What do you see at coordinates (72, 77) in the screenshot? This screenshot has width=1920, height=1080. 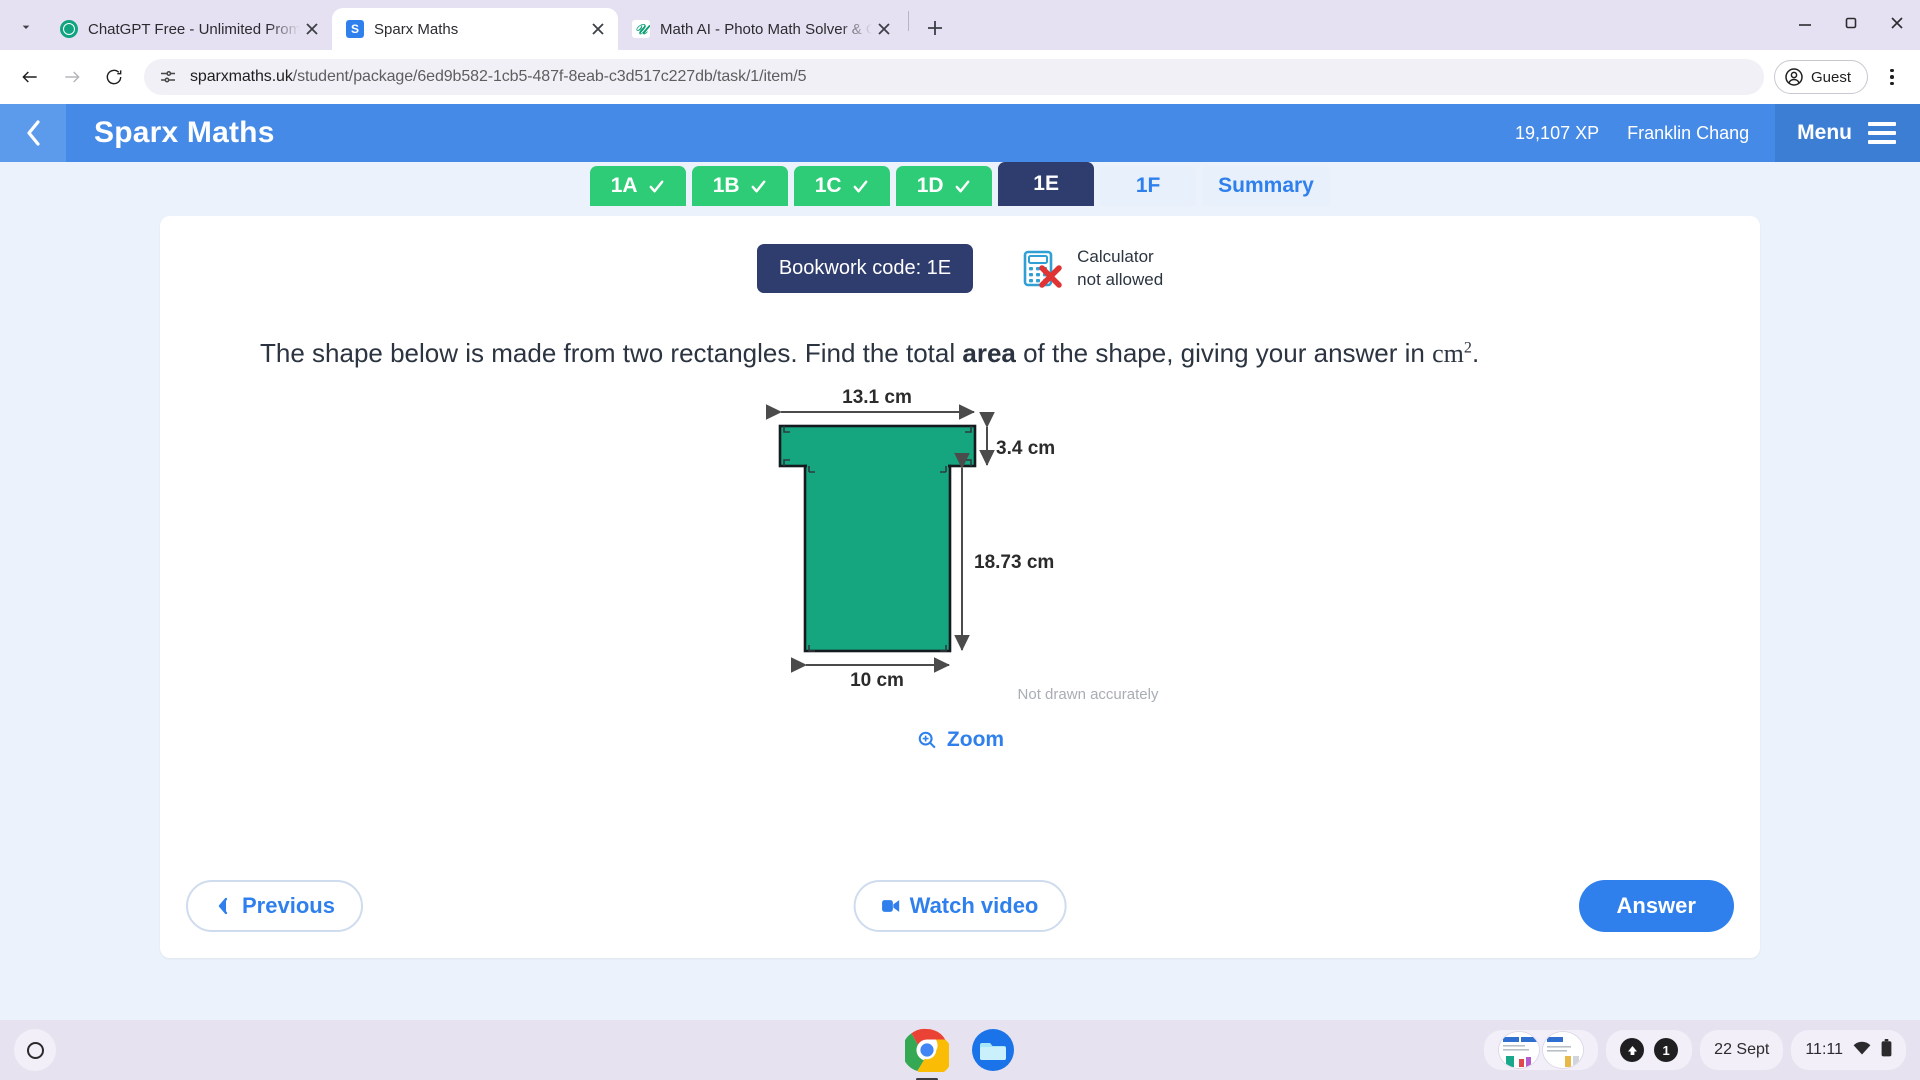 I see `forward-arrow-icon` at bounding box center [72, 77].